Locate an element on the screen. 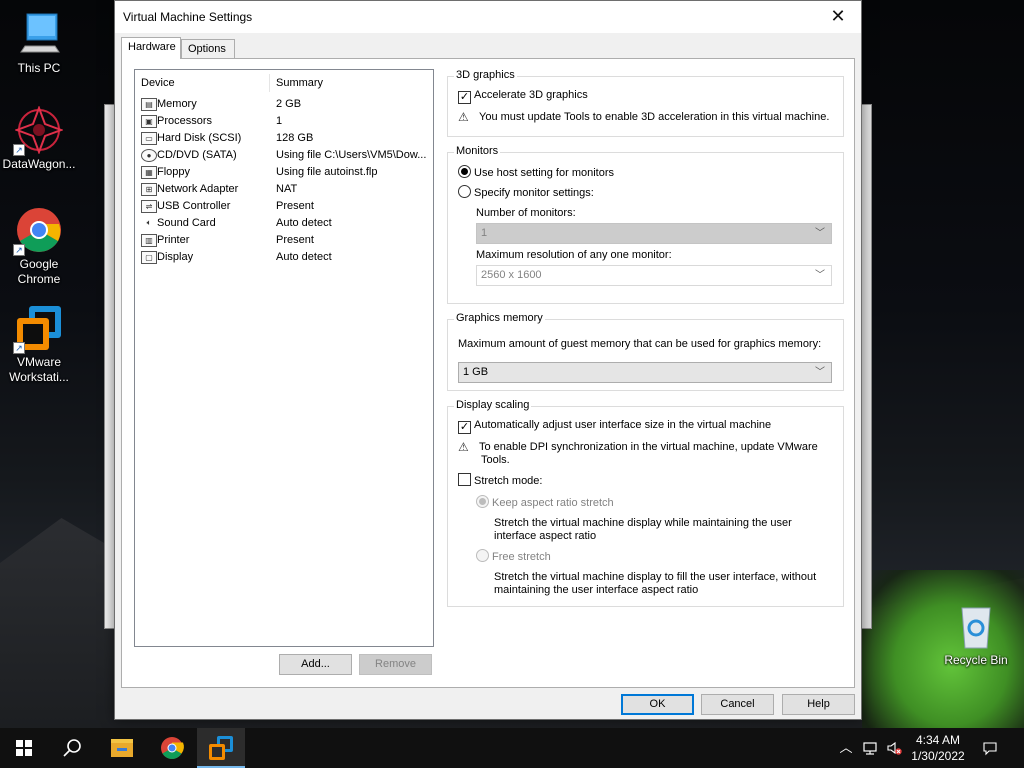  processor-icon: ▣ is located at coordinates (149, 121).